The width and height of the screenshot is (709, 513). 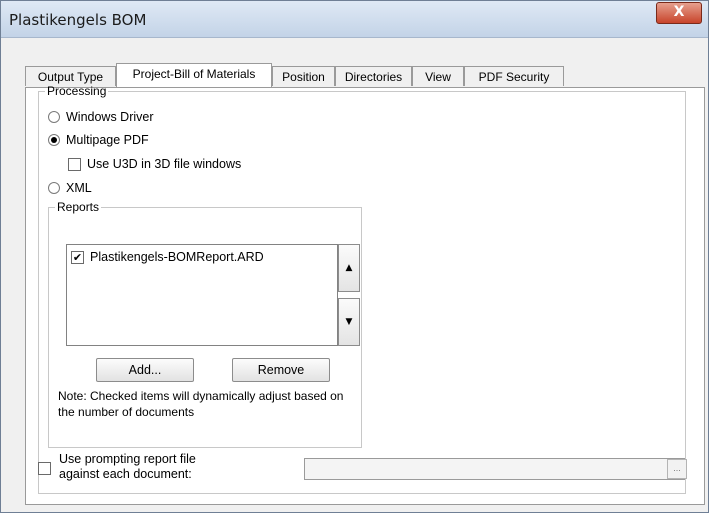 I want to click on windows-driver-option: Windows Driver, so click(x=101, y=117).